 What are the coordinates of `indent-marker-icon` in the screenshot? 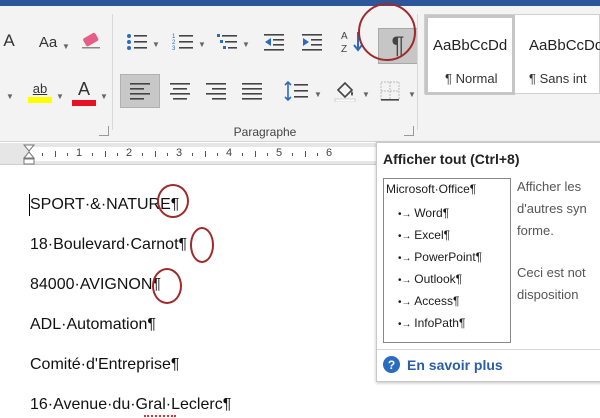 It's located at (29, 155).